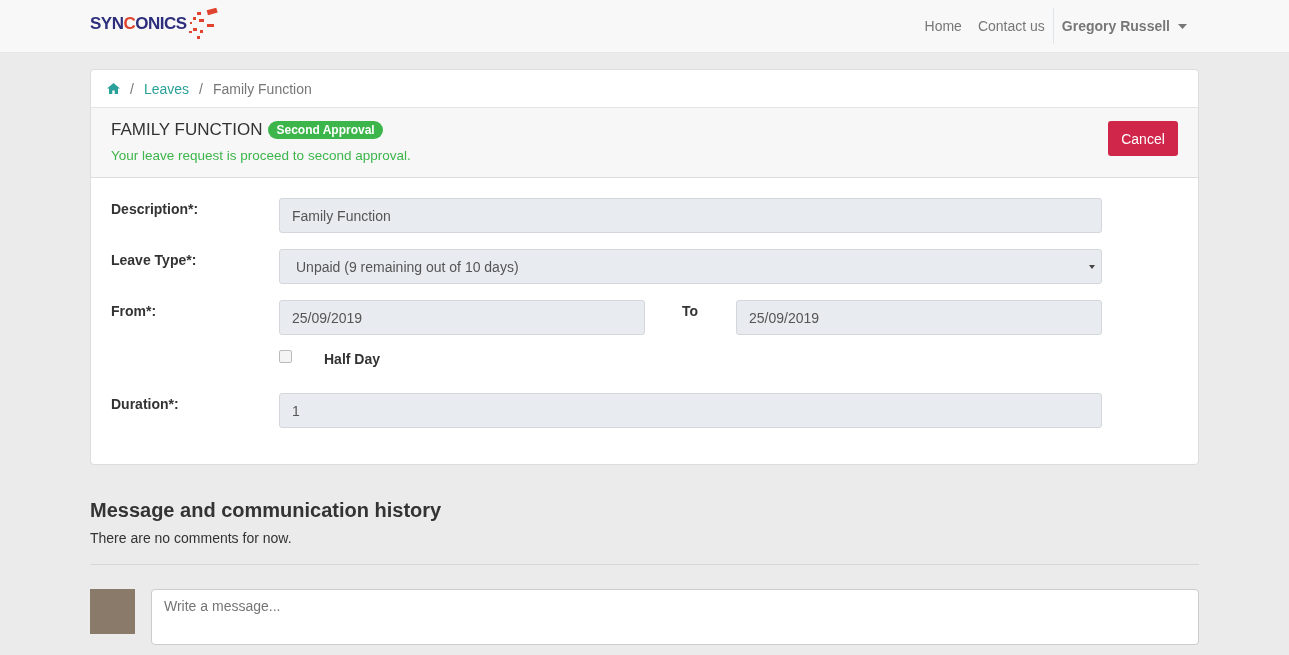 This screenshot has width=1289, height=655. Describe the element at coordinates (1182, 26) in the screenshot. I see `caret-icon` at that location.